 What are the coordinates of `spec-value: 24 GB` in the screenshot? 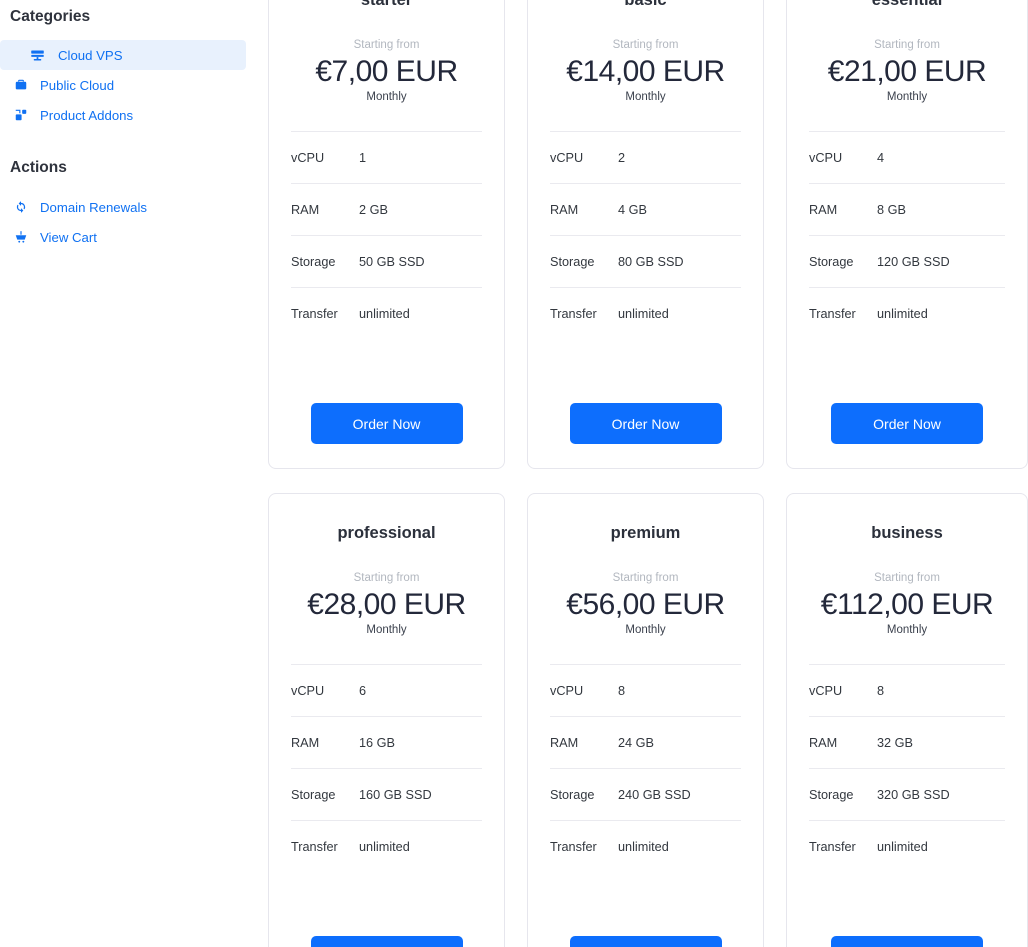 It's located at (636, 742).